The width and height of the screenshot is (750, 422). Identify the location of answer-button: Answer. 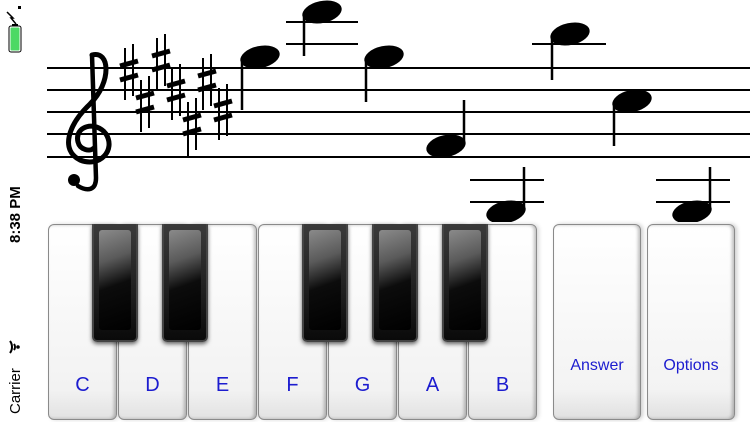
(597, 322).